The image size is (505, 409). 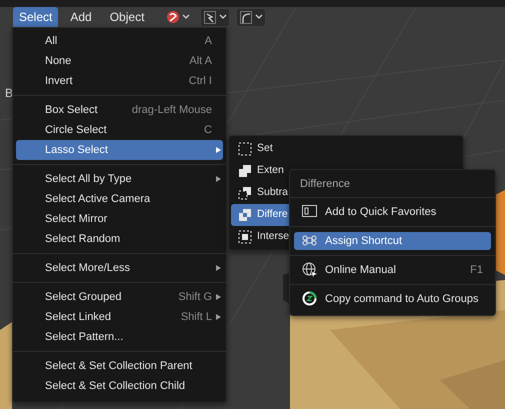 I want to click on shortcut-label: F1, so click(x=476, y=270).